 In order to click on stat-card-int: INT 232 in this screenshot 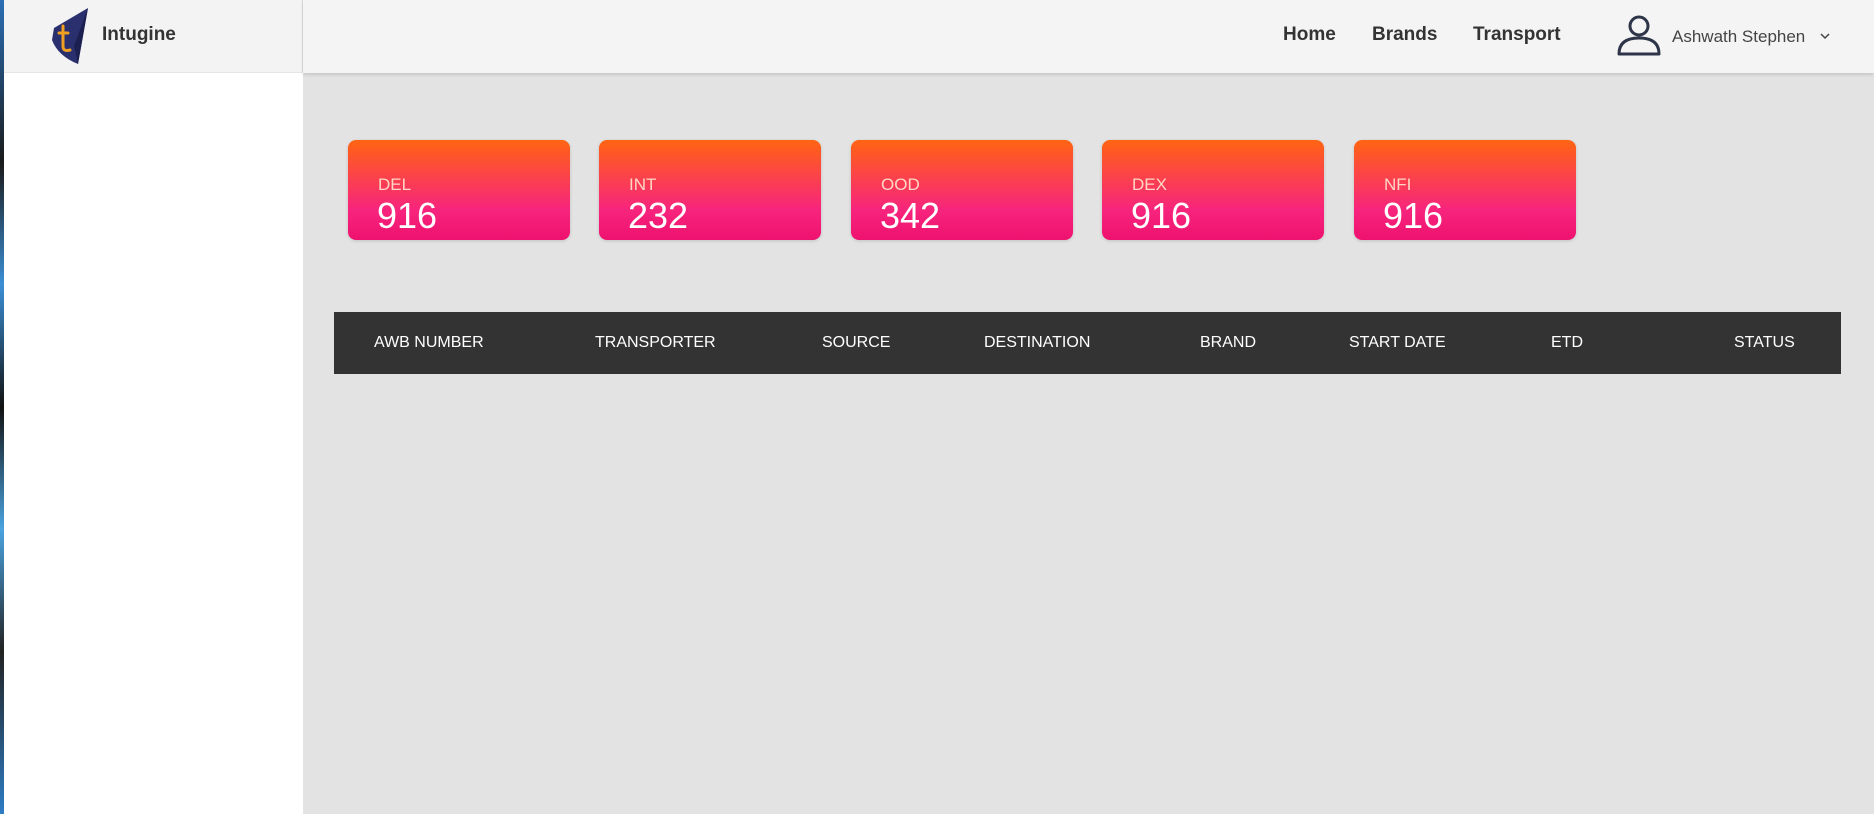, I will do `click(710, 190)`.